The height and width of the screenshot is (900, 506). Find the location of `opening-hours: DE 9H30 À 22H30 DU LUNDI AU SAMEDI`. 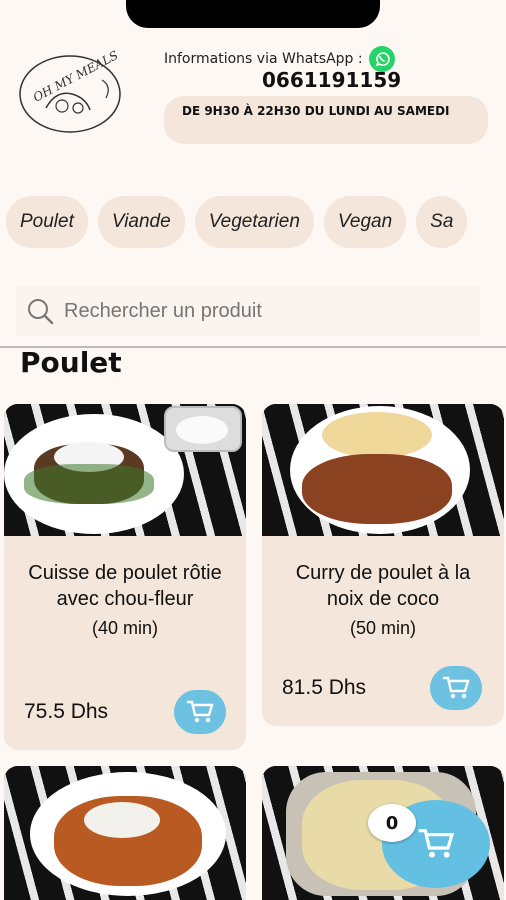

opening-hours: DE 9H30 À 22H30 DU LUNDI AU SAMEDI is located at coordinates (326, 120).